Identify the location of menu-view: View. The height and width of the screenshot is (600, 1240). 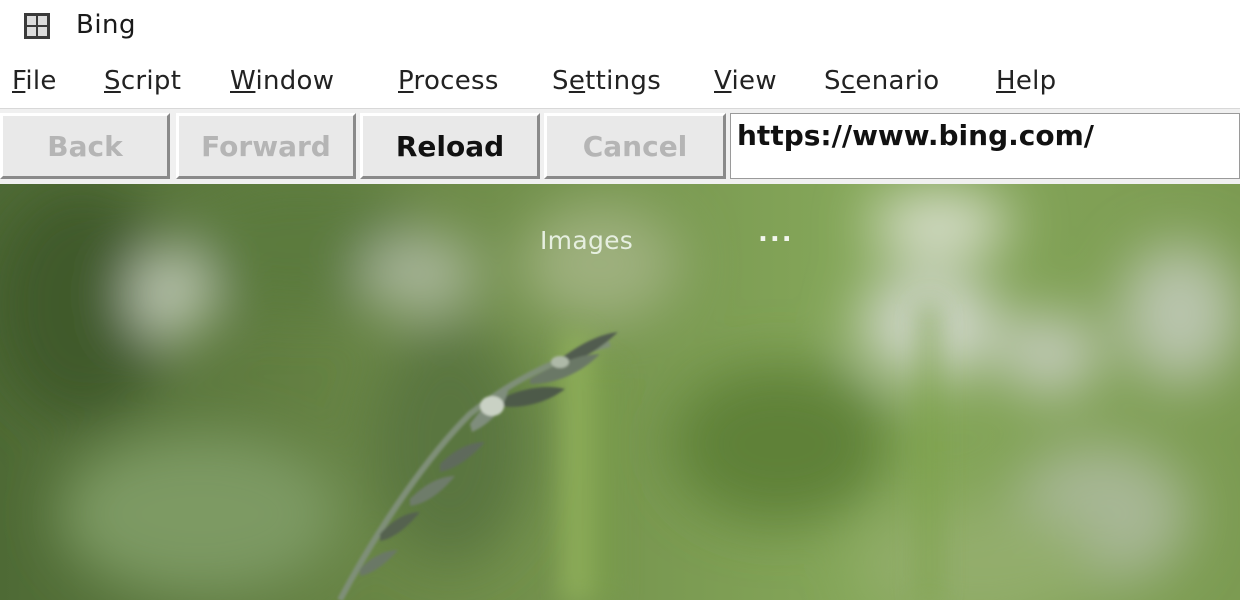
(745, 81).